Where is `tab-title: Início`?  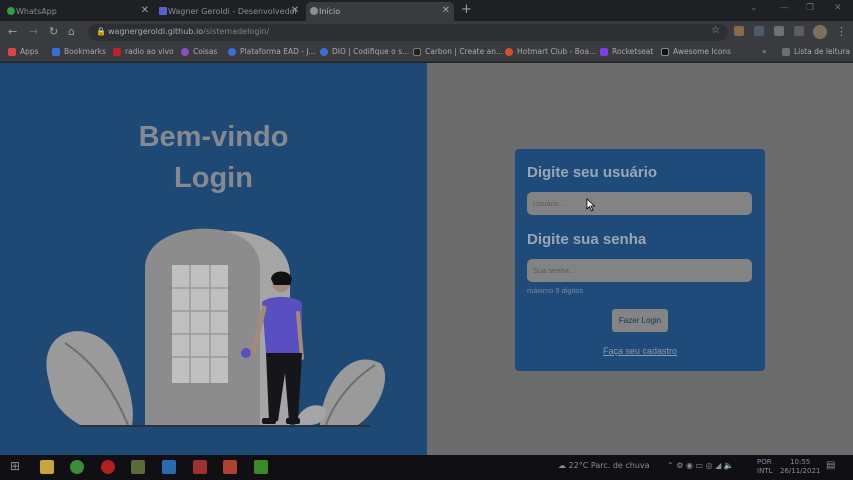
tab-title: Início is located at coordinates (330, 11).